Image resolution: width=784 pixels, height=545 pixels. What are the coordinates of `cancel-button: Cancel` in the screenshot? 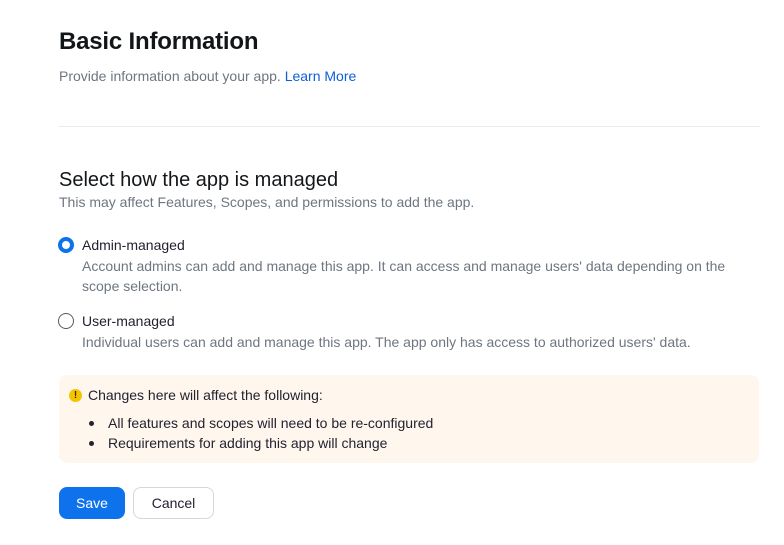 It's located at (173, 503).